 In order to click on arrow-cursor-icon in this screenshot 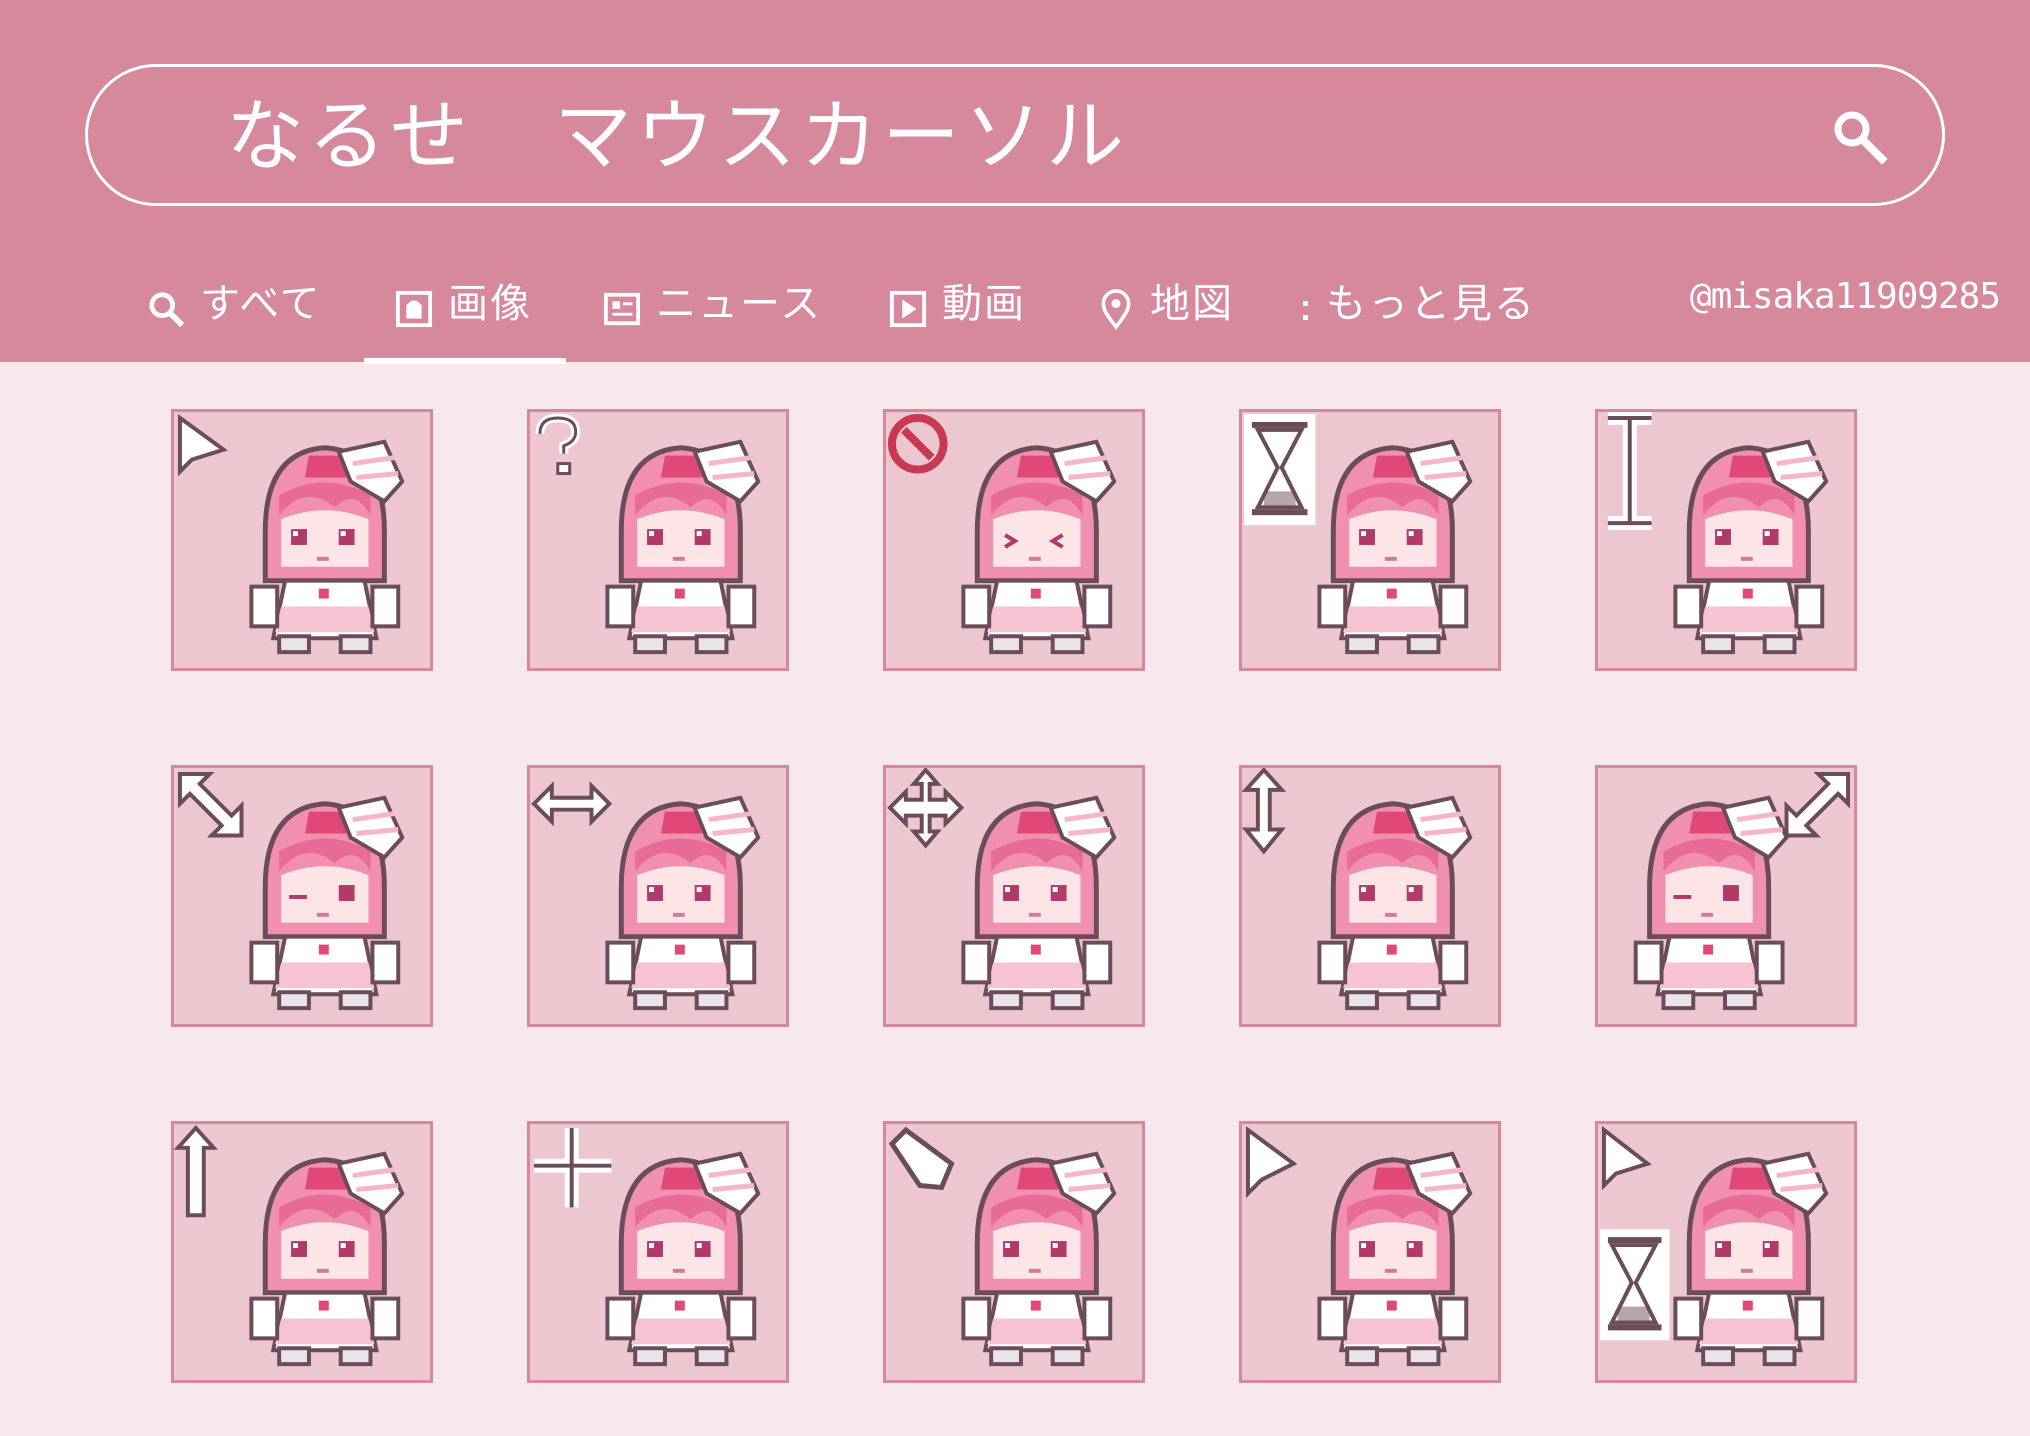, I will do `click(291, 534)`.